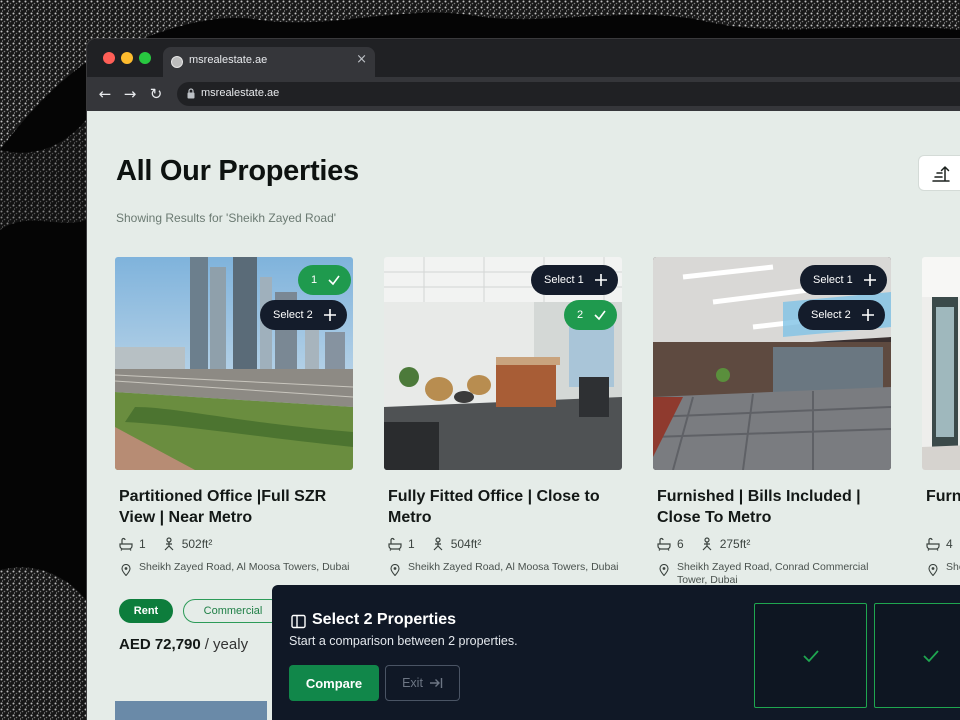  I want to click on property-address: She Ho, so click(943, 568).